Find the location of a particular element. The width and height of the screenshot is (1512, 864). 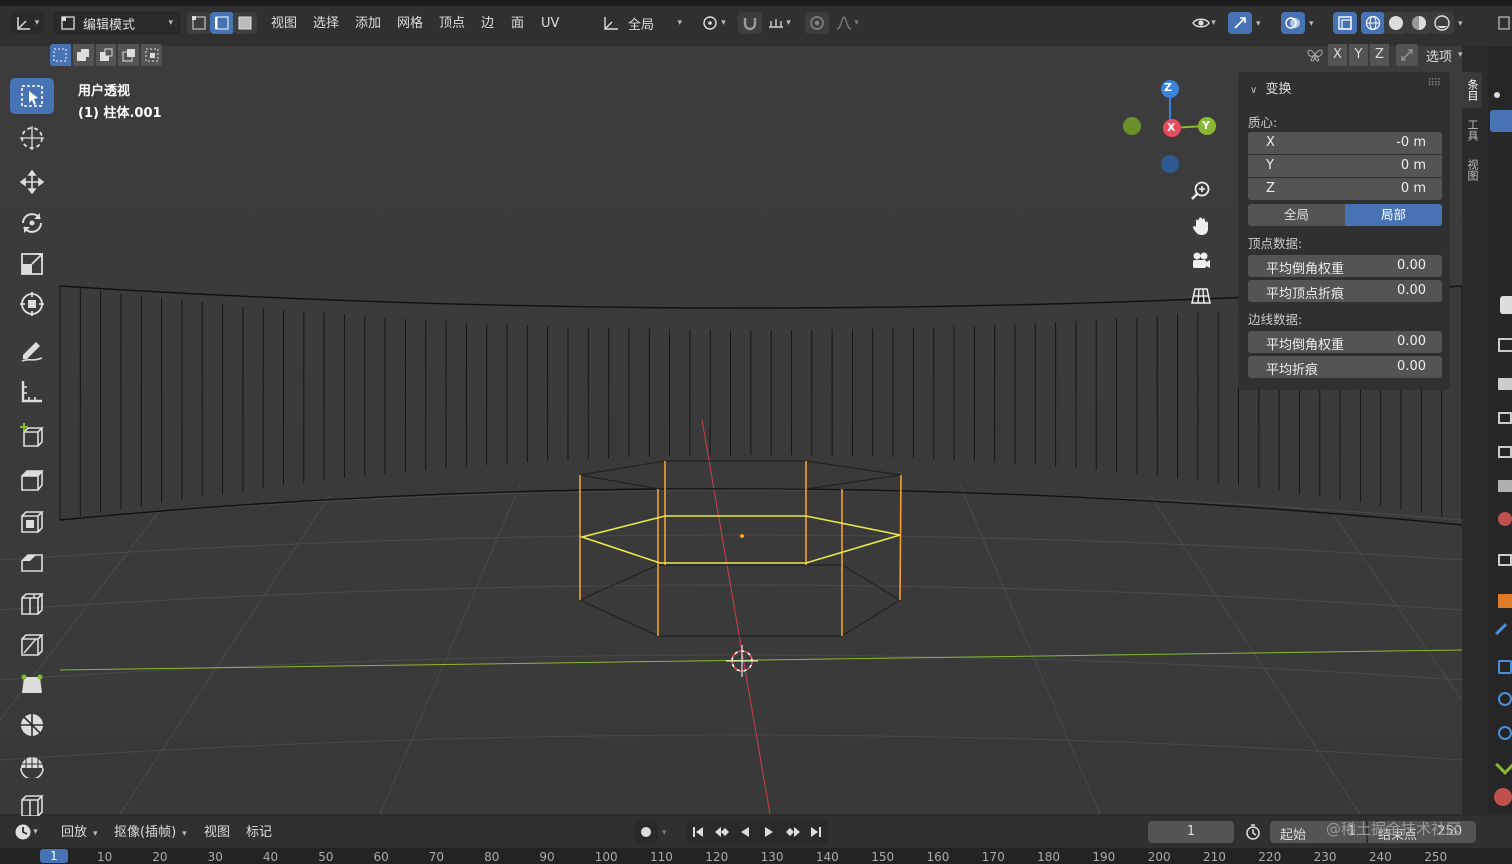

gizmo-toggle-button is located at coordinates (1240, 23).